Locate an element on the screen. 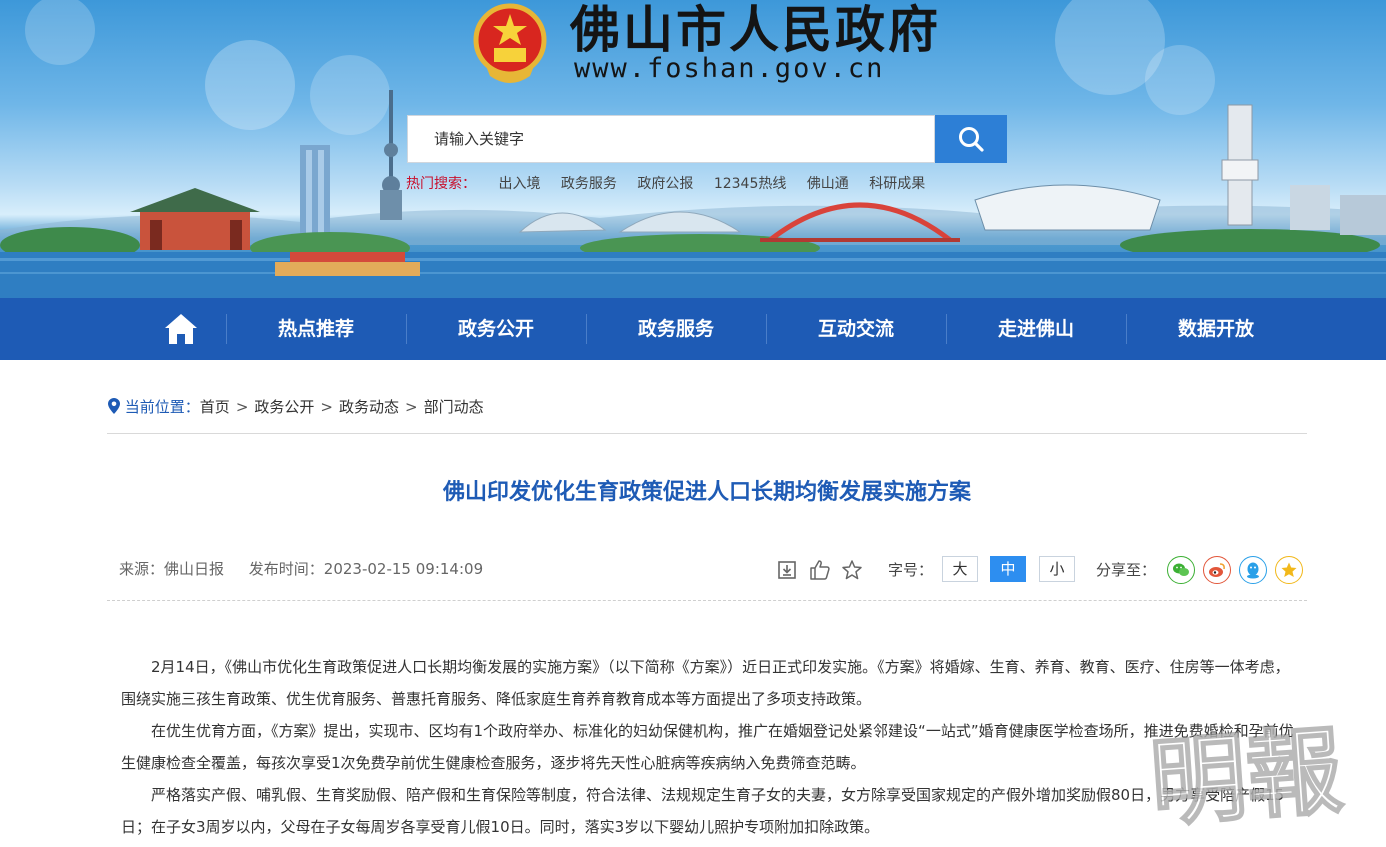  qzone-star-icon is located at coordinates (1289, 569).